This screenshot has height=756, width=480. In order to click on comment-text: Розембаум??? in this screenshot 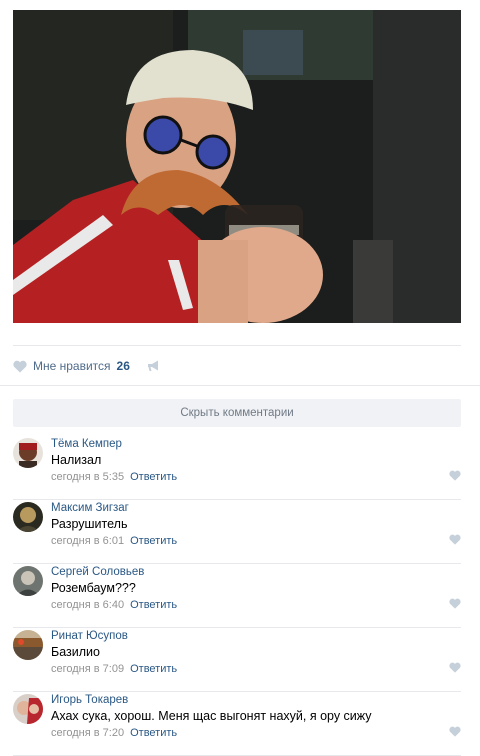, I will do `click(93, 588)`.